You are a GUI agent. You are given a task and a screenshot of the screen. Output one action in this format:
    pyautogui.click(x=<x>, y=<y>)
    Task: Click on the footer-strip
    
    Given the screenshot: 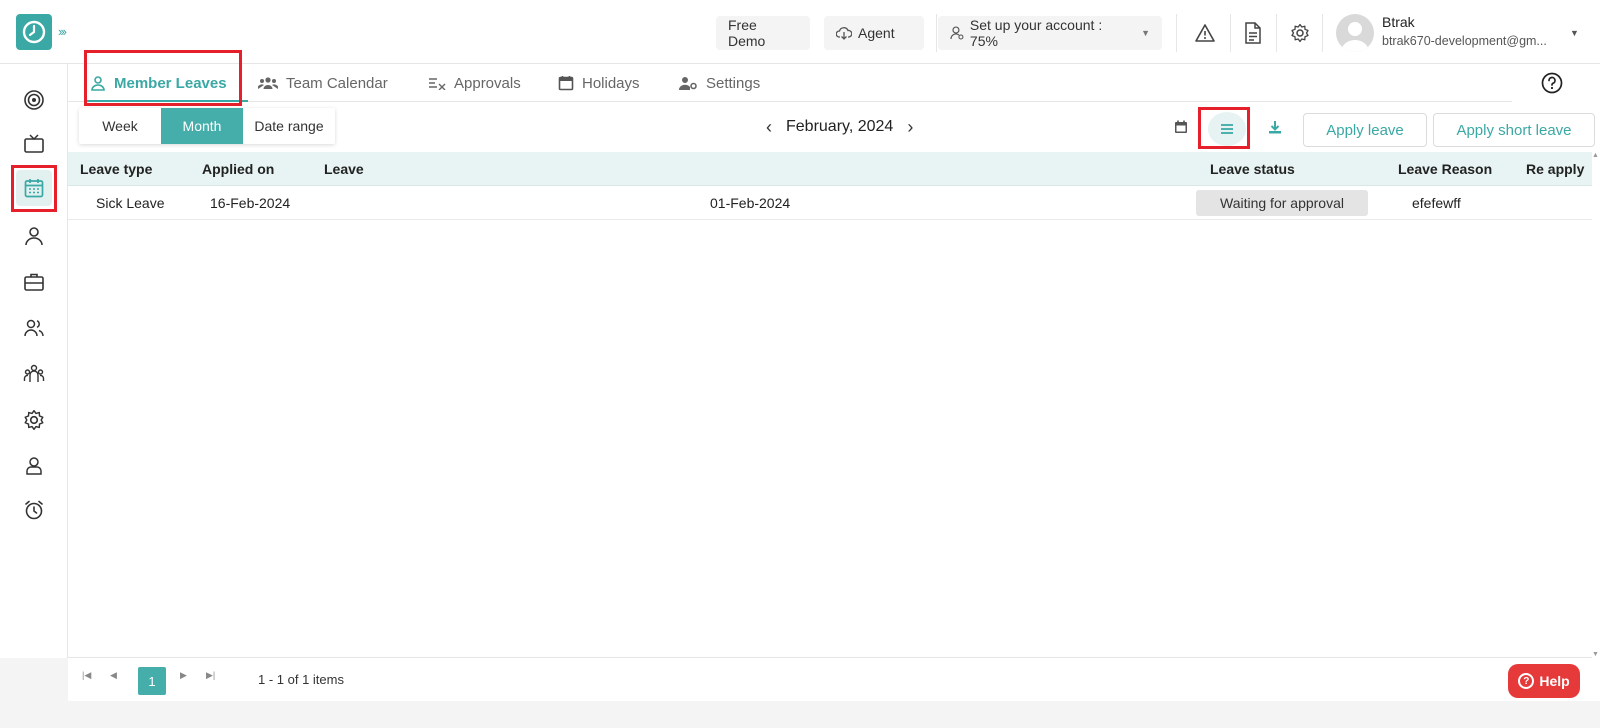 What is the action you would take?
    pyautogui.click(x=834, y=714)
    